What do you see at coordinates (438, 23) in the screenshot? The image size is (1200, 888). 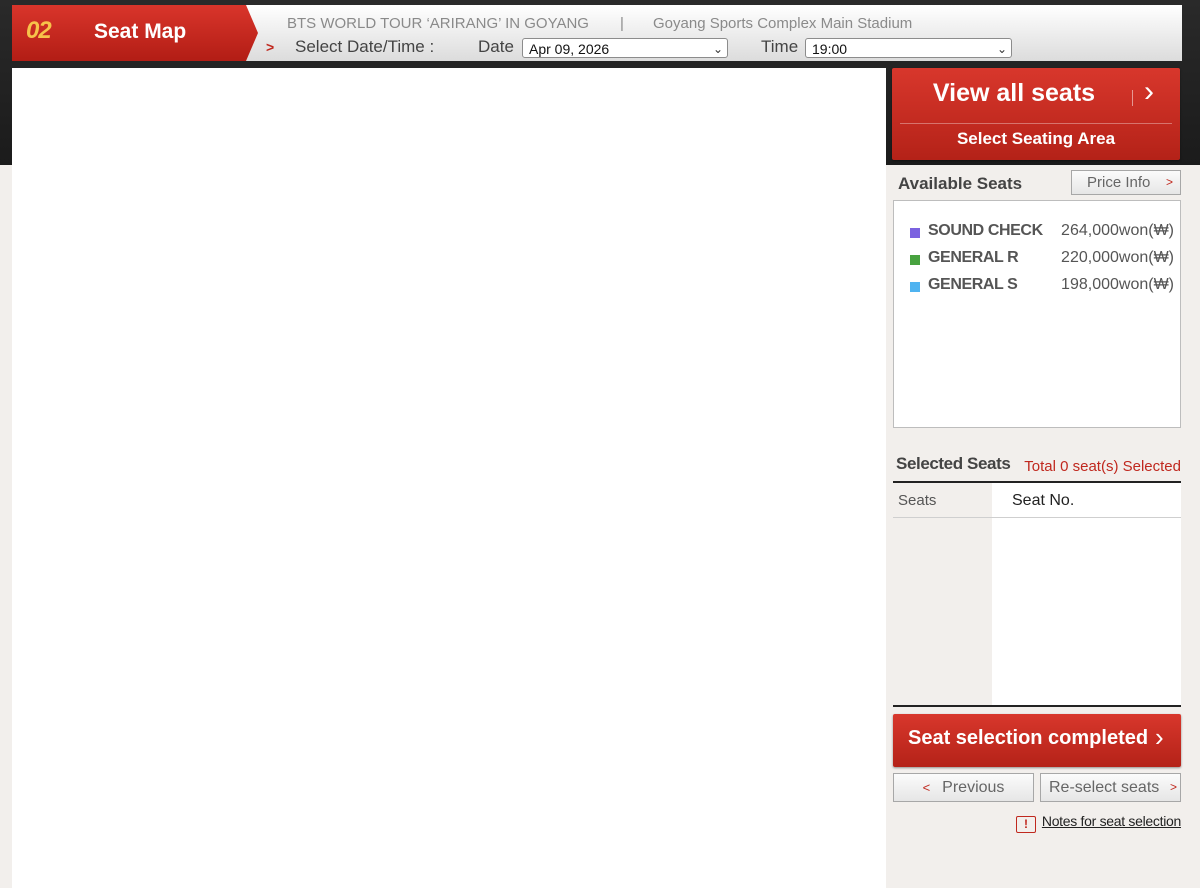 I see `event-title: BTS WORLD TOUR ‘ARIRANG’ IN GOYANG` at bounding box center [438, 23].